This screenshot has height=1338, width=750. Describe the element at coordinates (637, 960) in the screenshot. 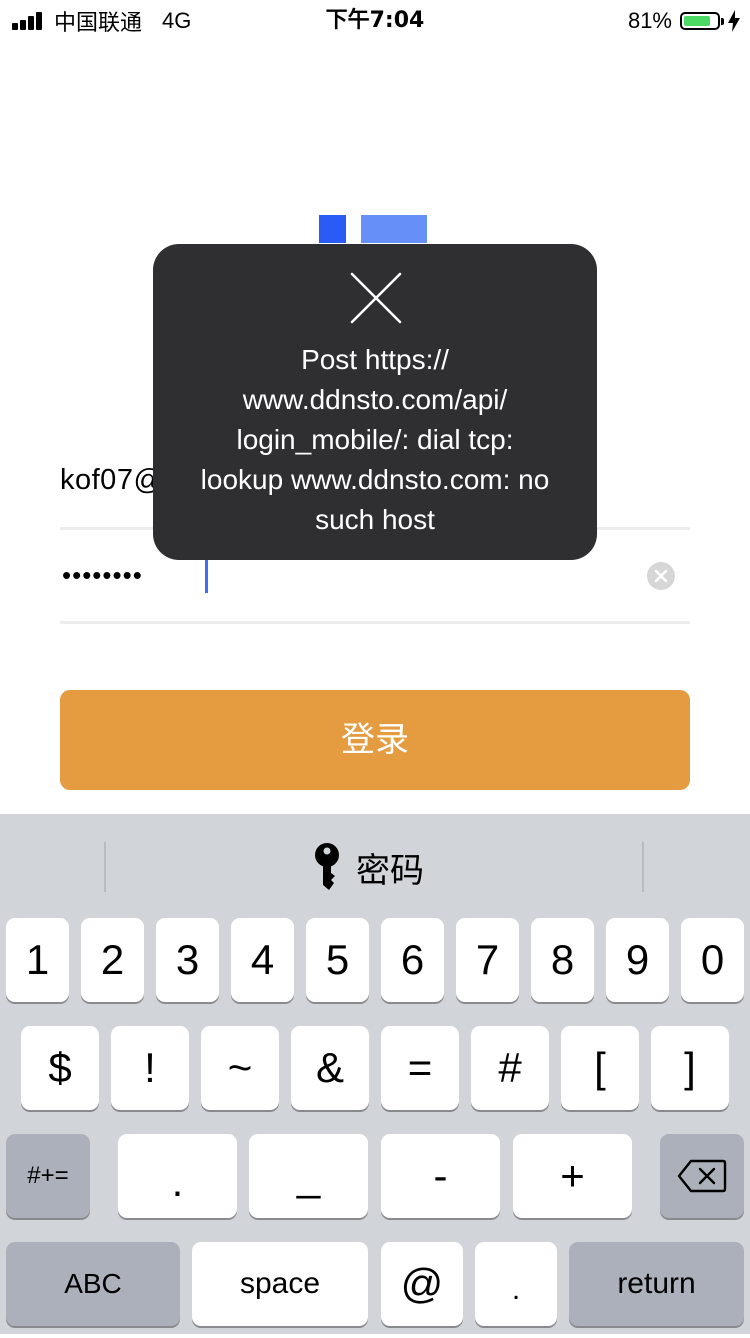

I see `key-9: 9` at that location.